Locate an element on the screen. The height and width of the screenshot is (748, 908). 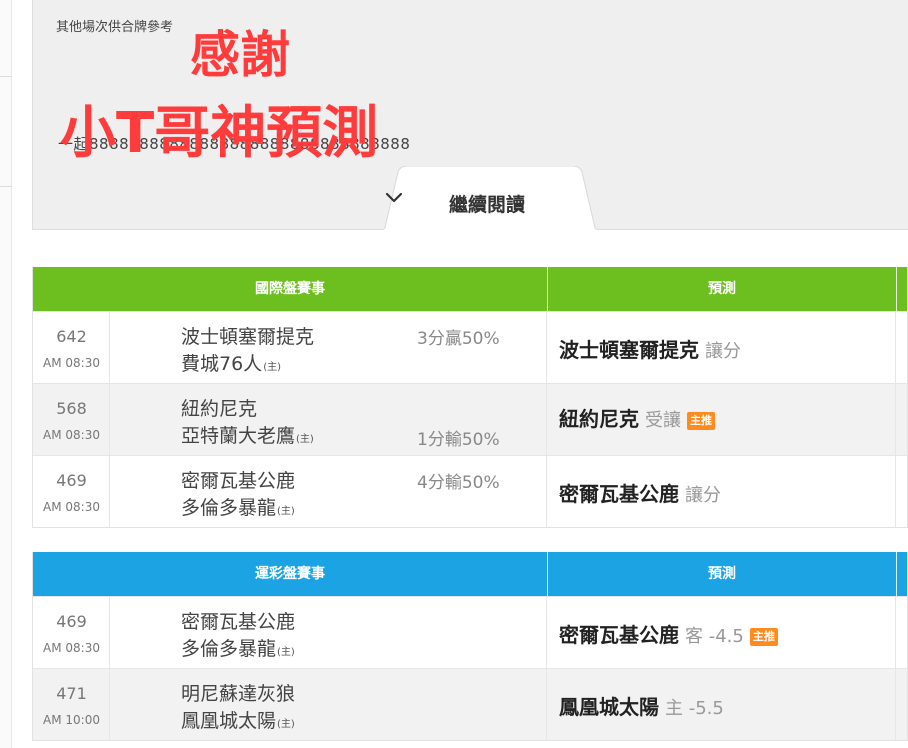
result-text: 4分輸50% is located at coordinates (458, 483).